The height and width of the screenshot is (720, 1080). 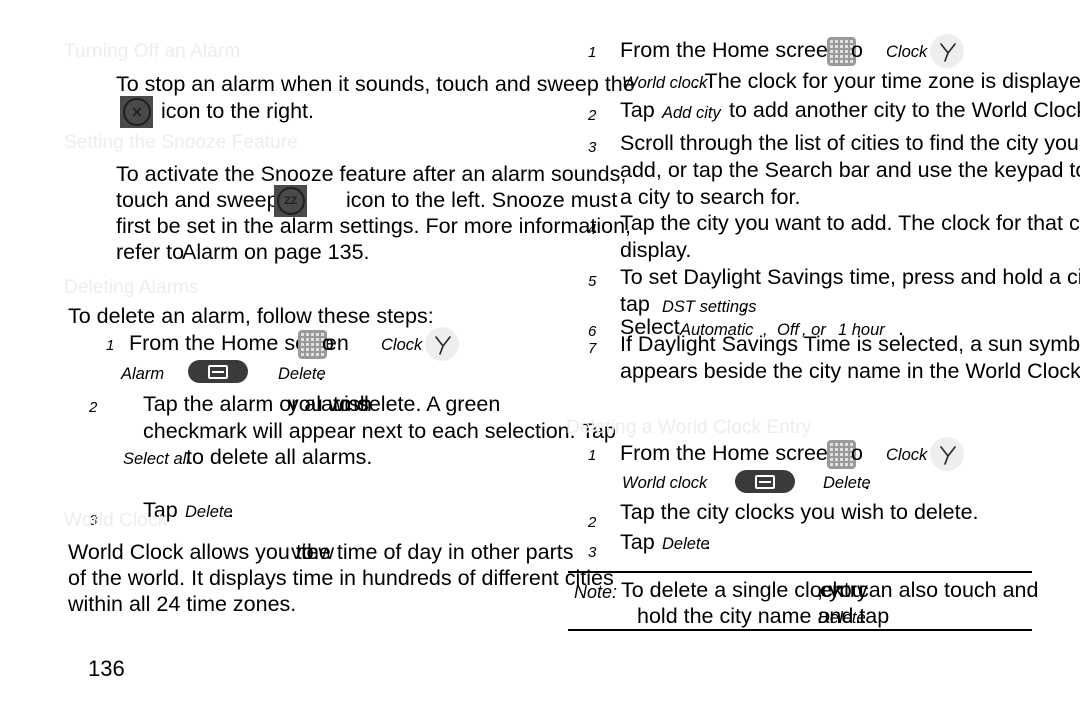 What do you see at coordinates (116, 520) in the screenshot?
I see `section-heading-world-clock: World Clock` at bounding box center [116, 520].